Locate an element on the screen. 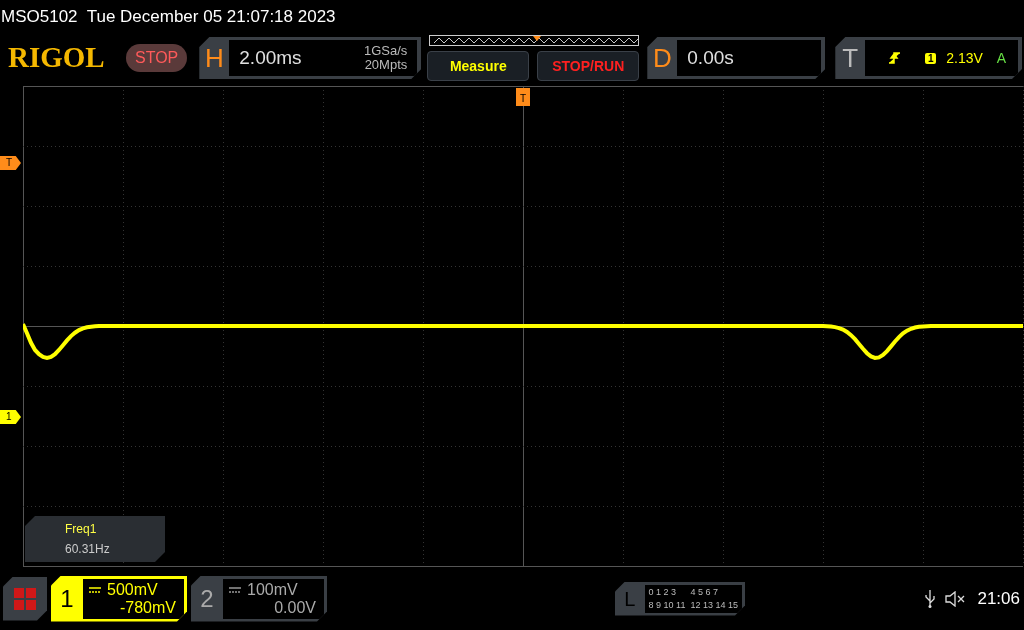 The image size is (1024, 630). channel-marker: 1 is located at coordinates (10, 417).